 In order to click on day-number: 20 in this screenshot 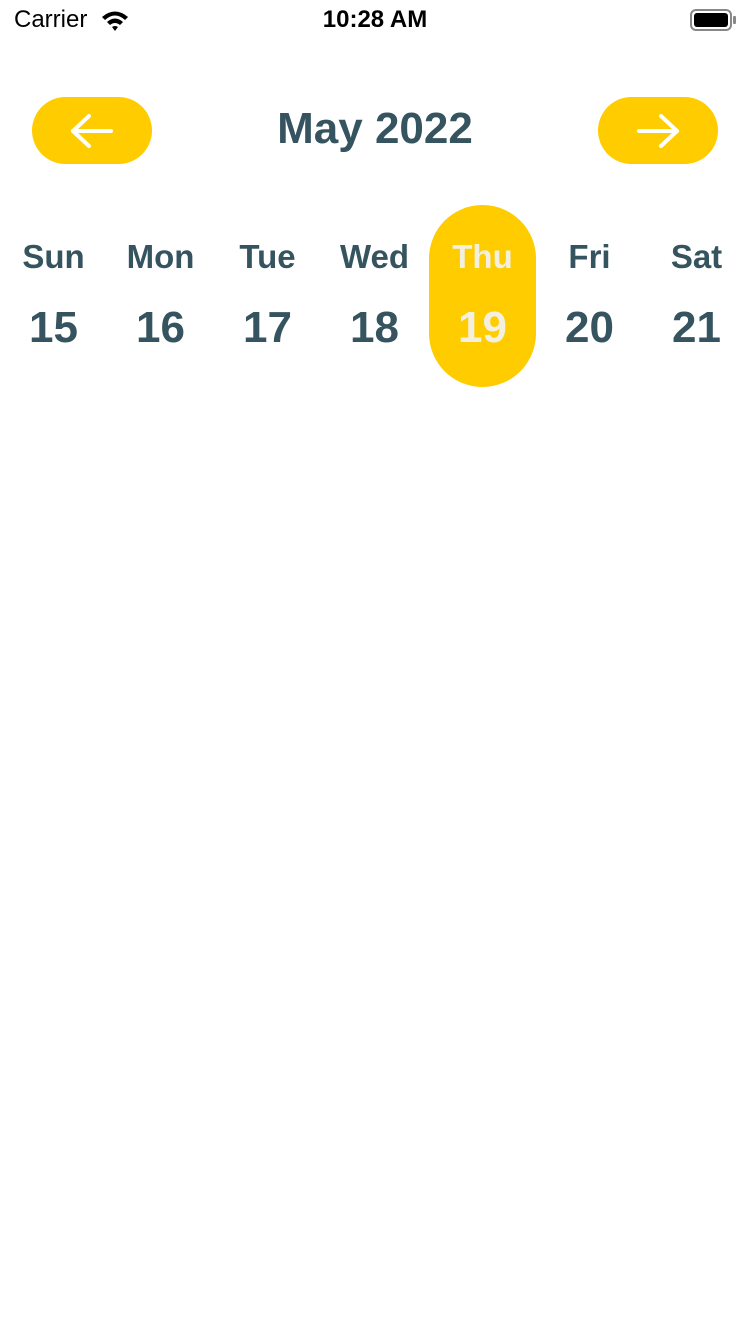, I will do `click(589, 327)`.